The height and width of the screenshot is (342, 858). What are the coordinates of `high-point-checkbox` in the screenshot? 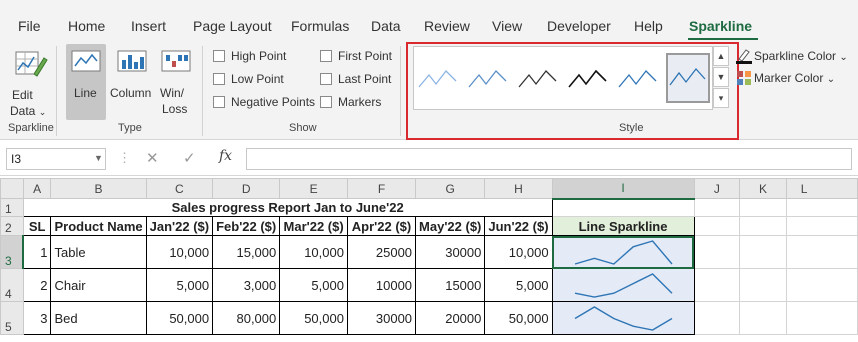 It's located at (219, 56).